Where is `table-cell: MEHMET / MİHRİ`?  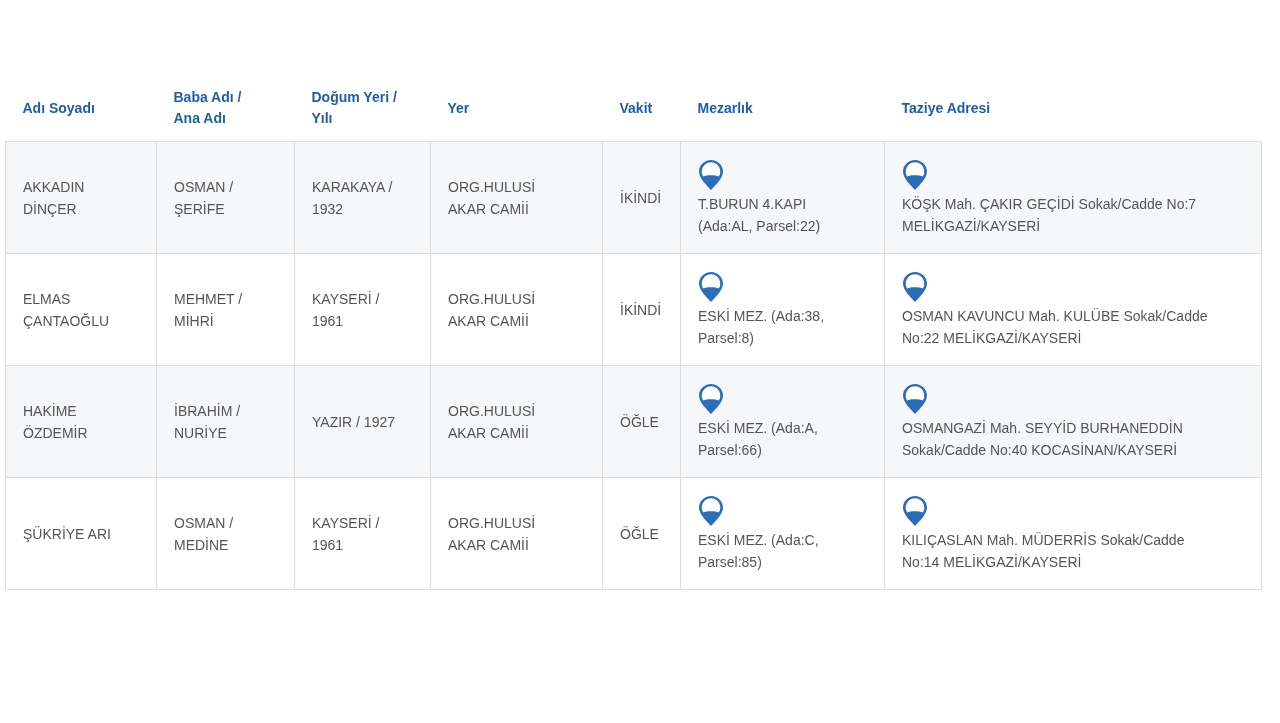
table-cell: MEHMET / MİHRİ is located at coordinates (225, 309).